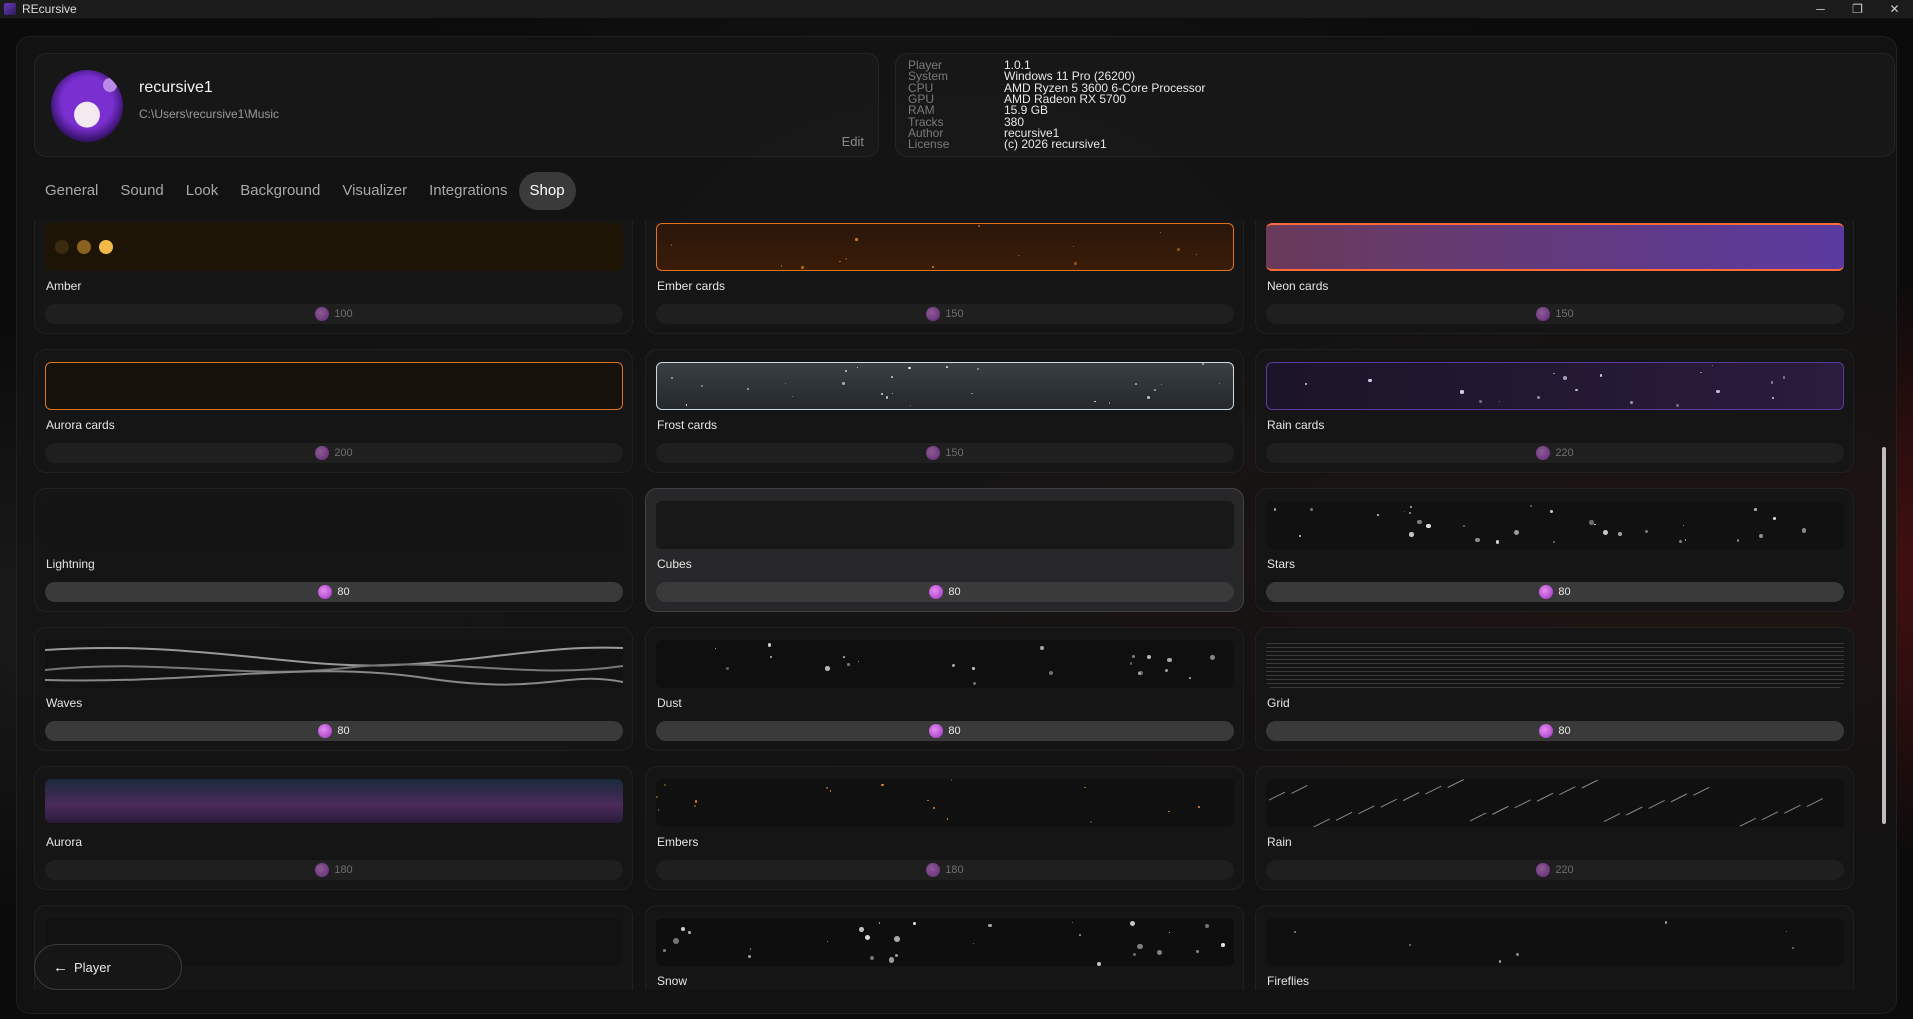 The height and width of the screenshot is (1019, 1913). Describe the element at coordinates (1055, 144) in the screenshot. I see `sysinfo-value: (c) 2026 recursive1` at that location.